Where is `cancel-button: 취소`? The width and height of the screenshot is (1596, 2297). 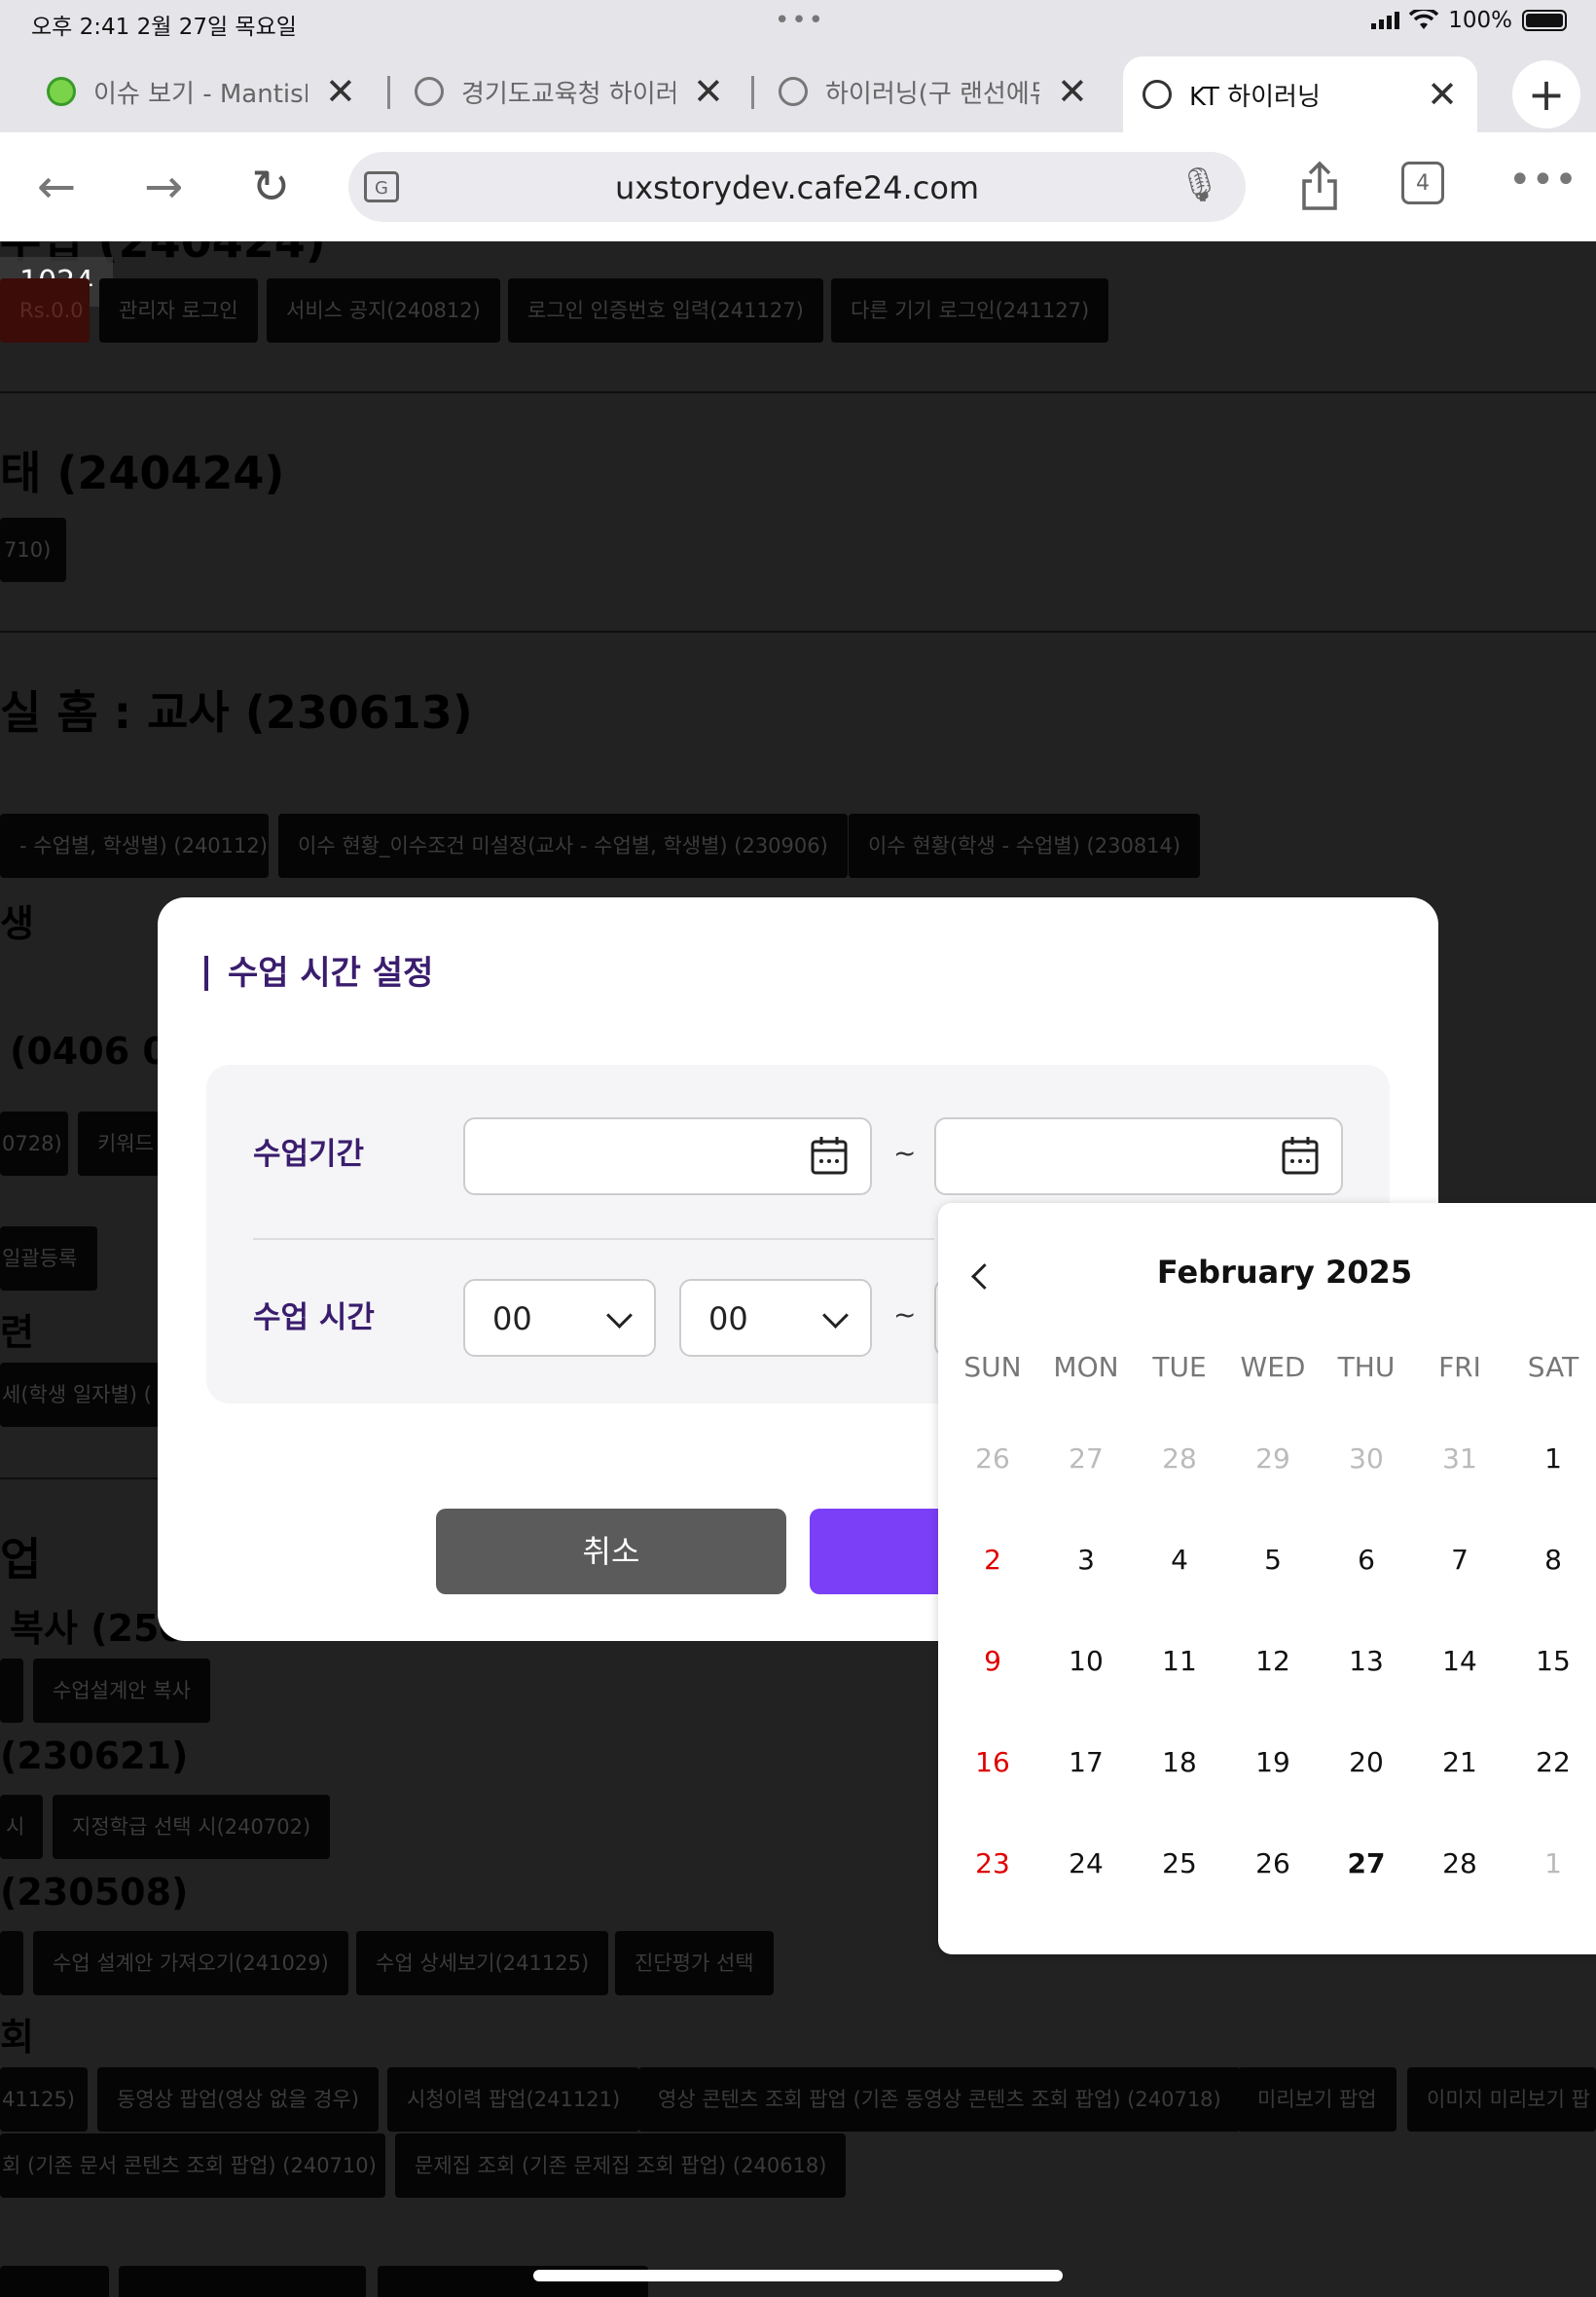 cancel-button: 취소 is located at coordinates (611, 1551).